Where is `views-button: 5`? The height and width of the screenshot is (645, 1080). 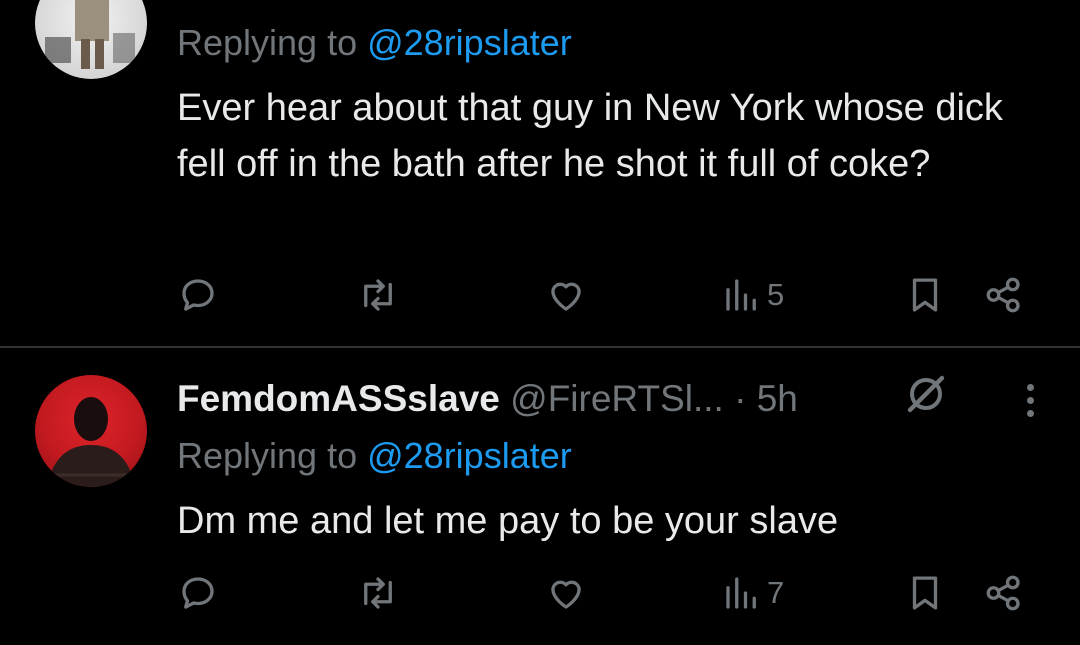
views-button: 5 is located at coordinates (752, 295).